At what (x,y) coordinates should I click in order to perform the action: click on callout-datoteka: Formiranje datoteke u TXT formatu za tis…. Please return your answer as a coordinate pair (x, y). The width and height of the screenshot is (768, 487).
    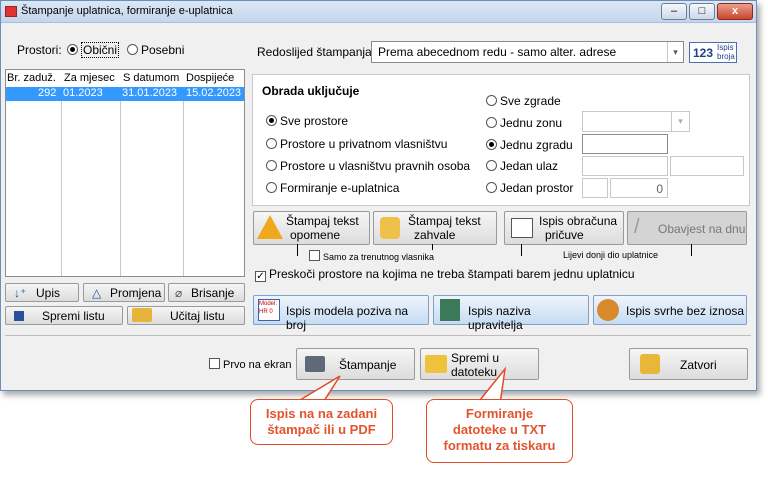
    Looking at the image, I should click on (499, 431).